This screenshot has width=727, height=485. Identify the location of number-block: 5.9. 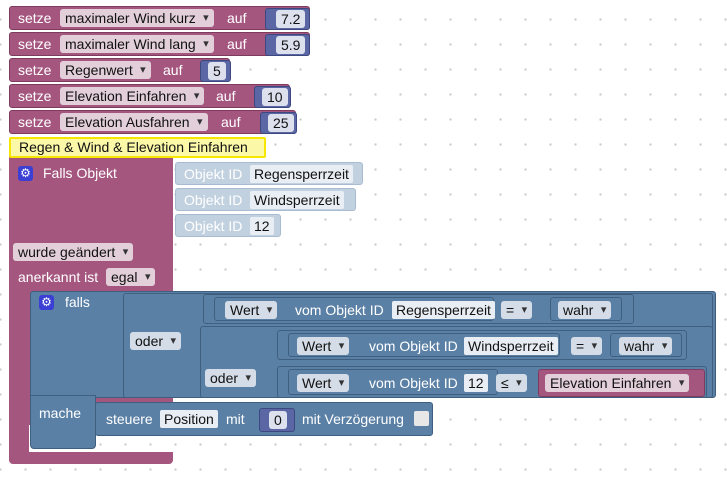
(287, 45).